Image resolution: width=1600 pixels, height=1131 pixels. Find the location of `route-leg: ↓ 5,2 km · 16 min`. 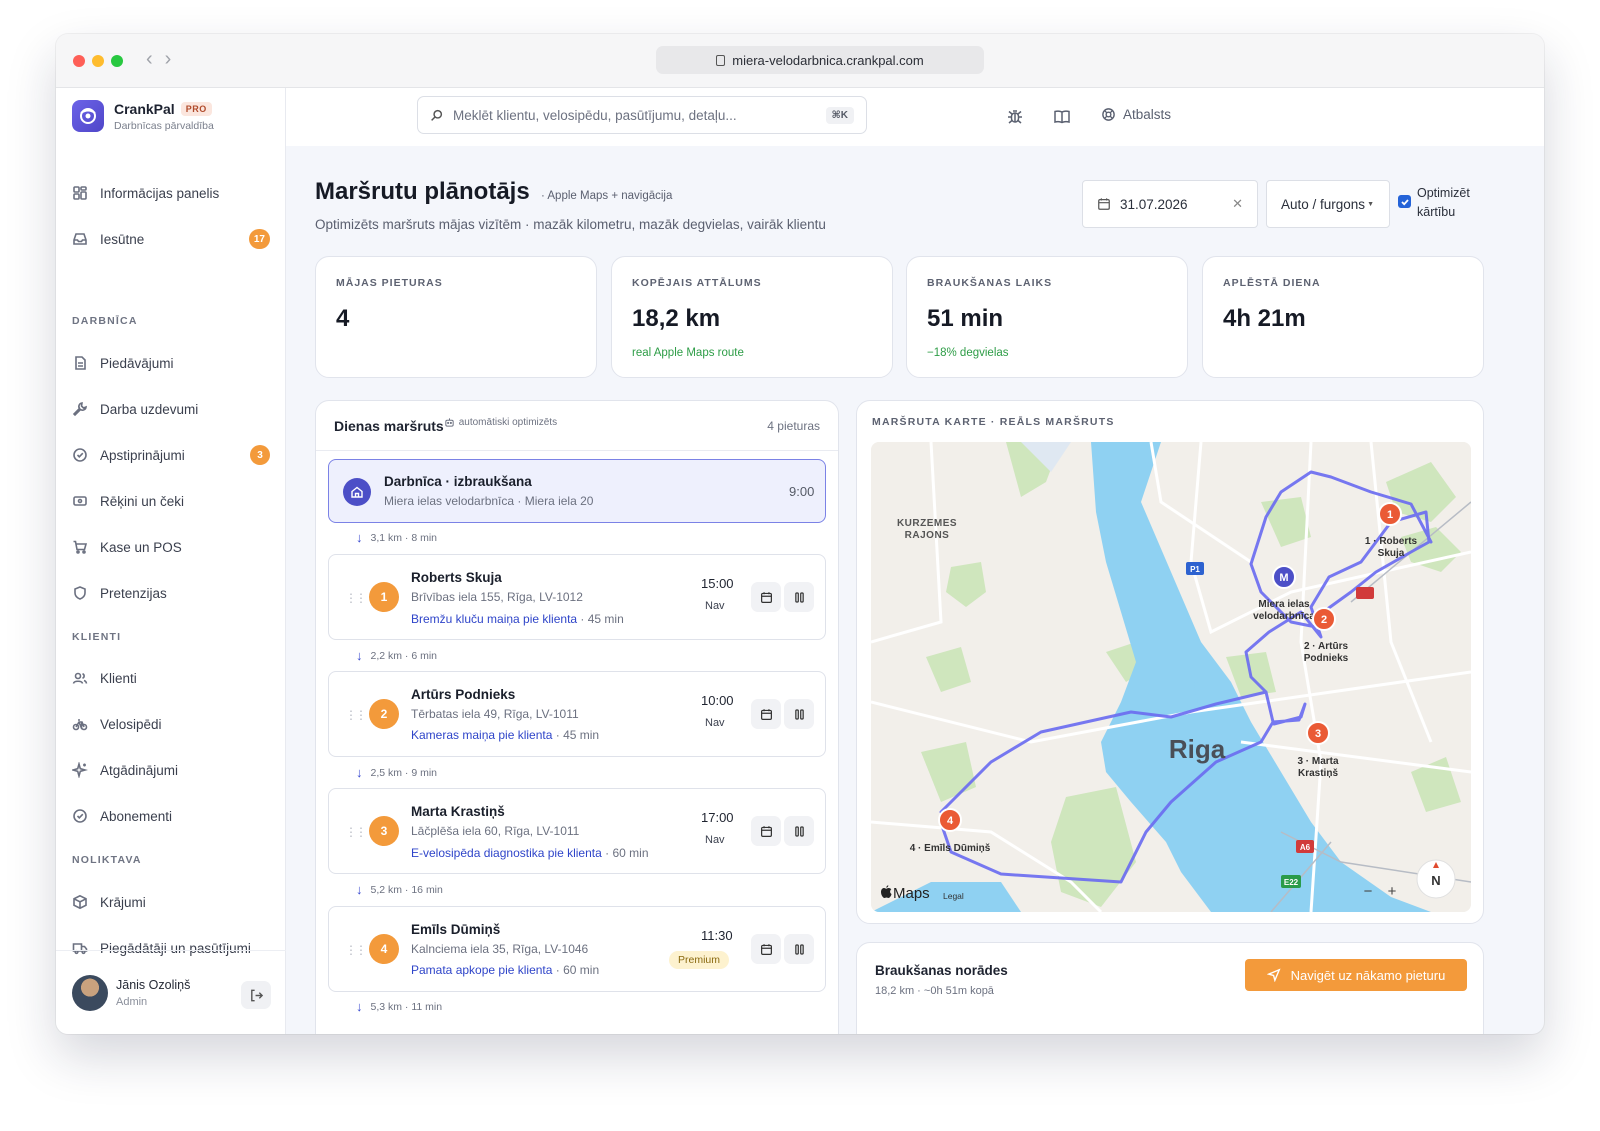

route-leg: ↓ 5,2 km · 16 min is located at coordinates (399, 889).